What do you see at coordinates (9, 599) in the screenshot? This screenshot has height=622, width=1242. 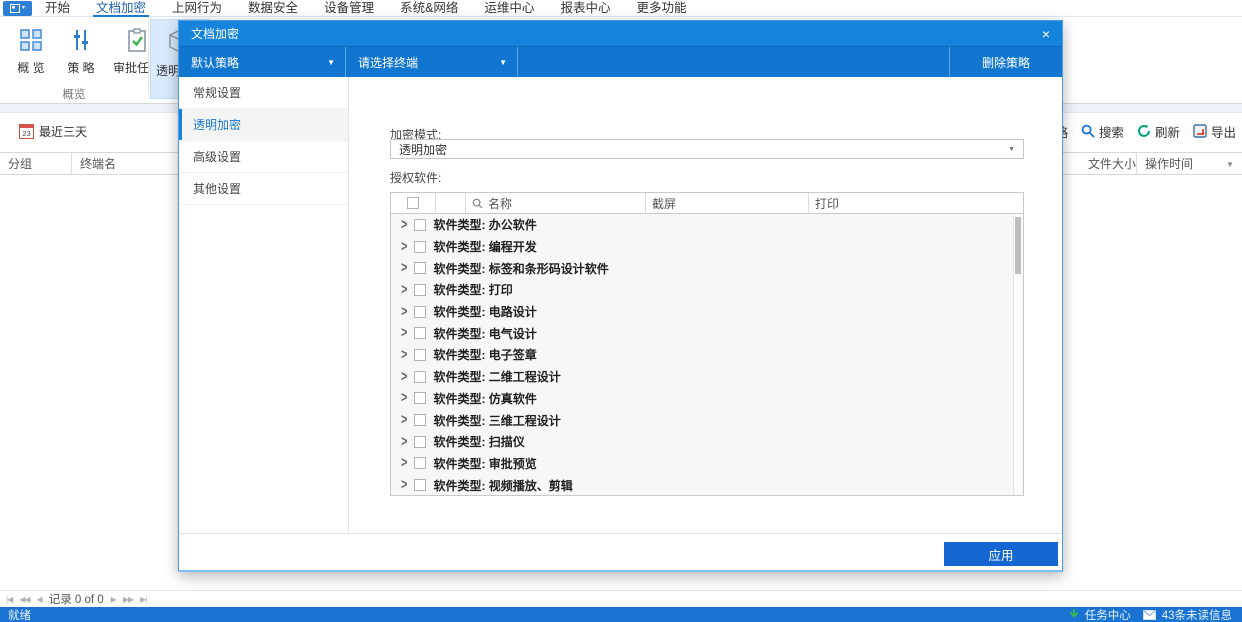 I see `nav-first-icon: |◀` at bounding box center [9, 599].